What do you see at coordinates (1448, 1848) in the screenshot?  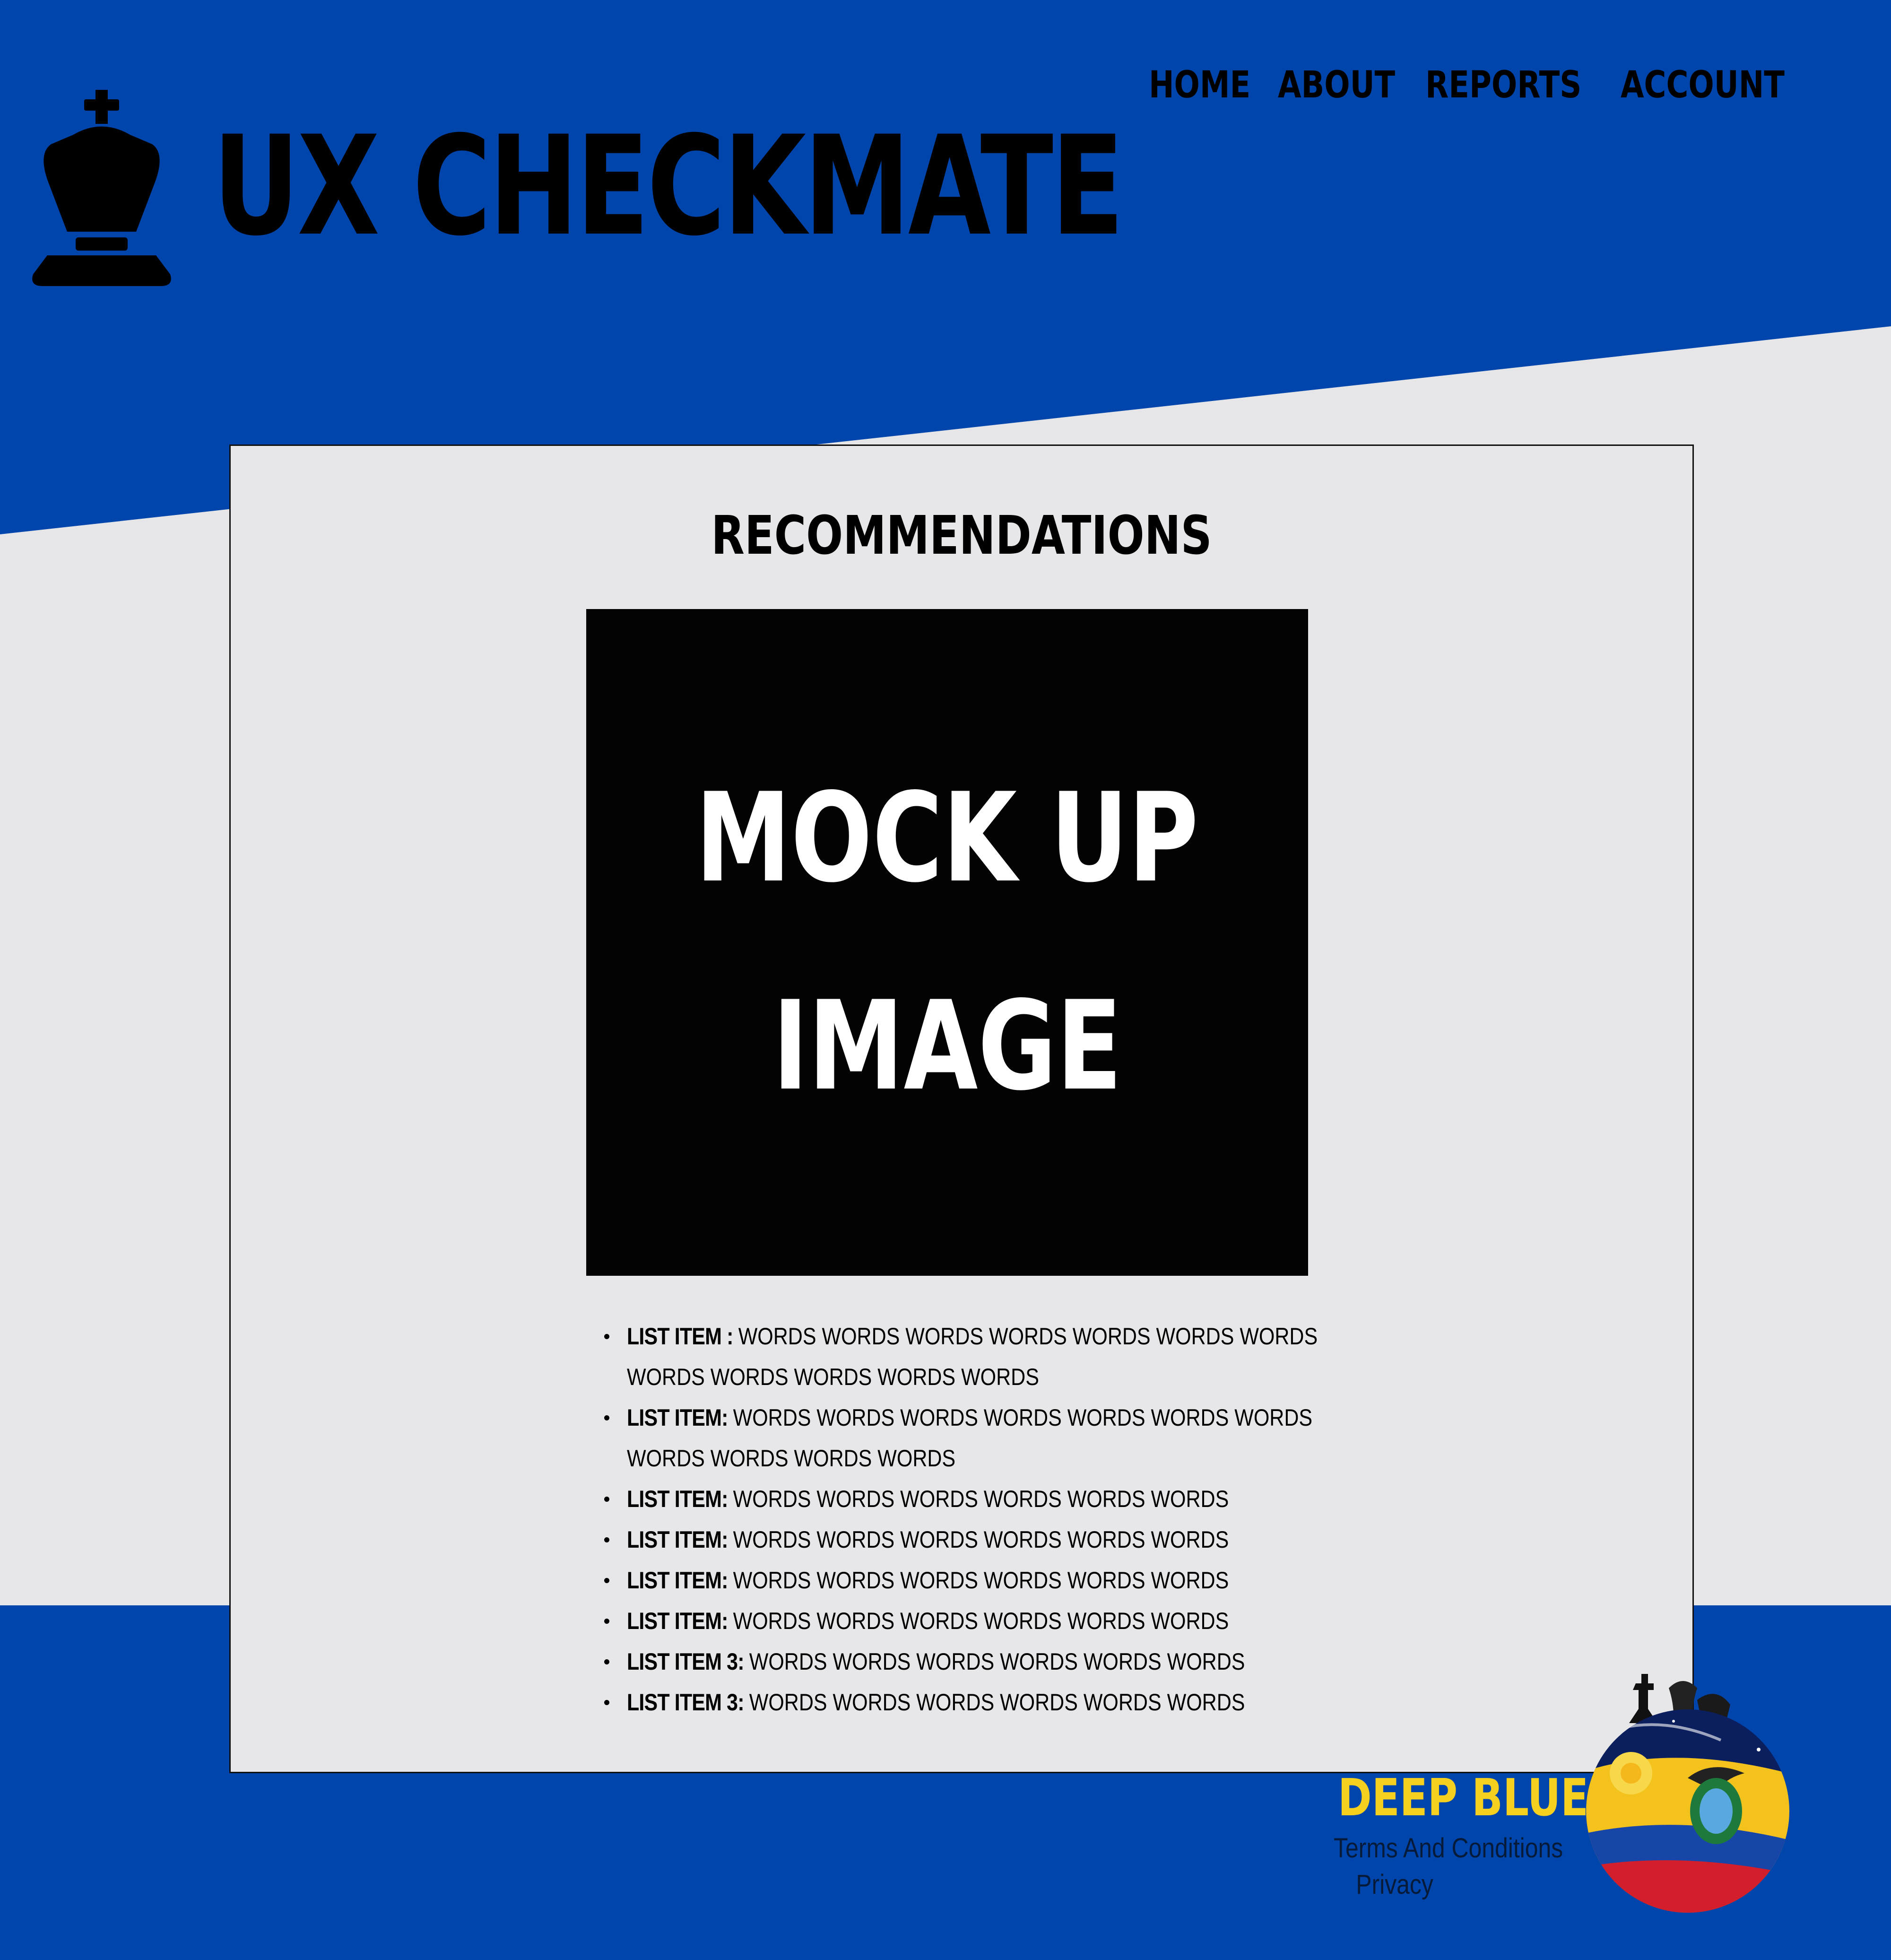 I see `terms-link: Terms And Conditions` at bounding box center [1448, 1848].